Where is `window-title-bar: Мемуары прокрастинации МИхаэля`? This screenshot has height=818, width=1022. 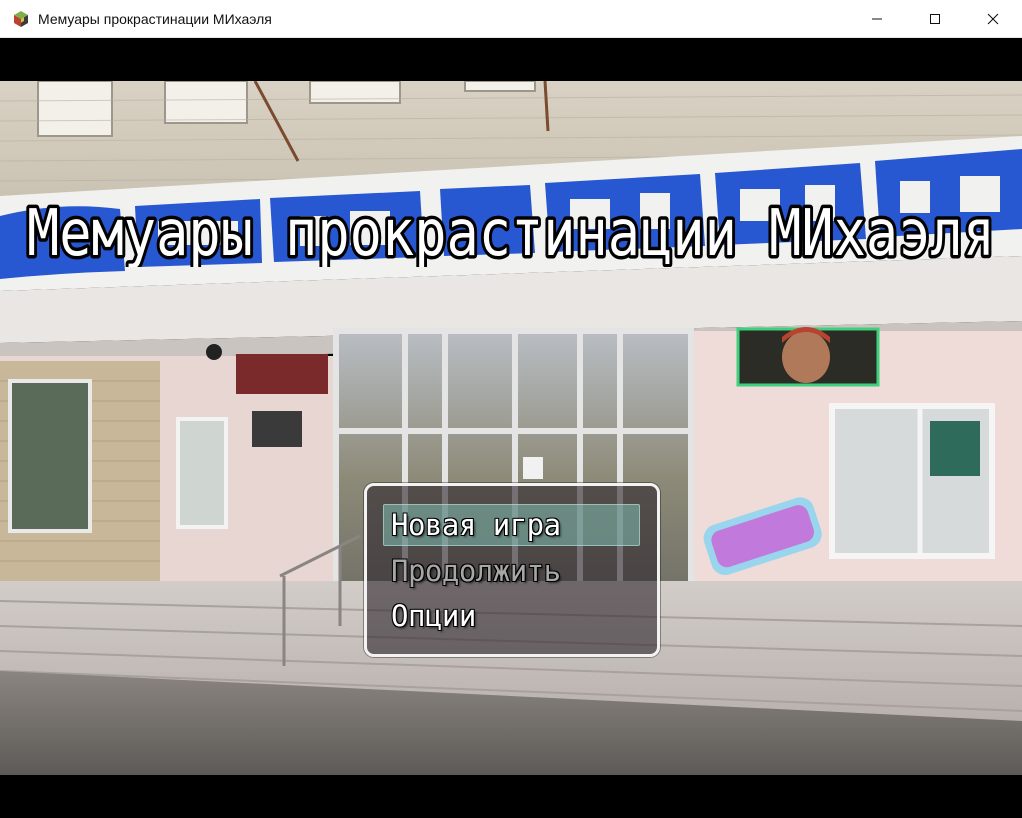
window-title-bar: Мемуары прокрастинации МИхаэля is located at coordinates (511, 19).